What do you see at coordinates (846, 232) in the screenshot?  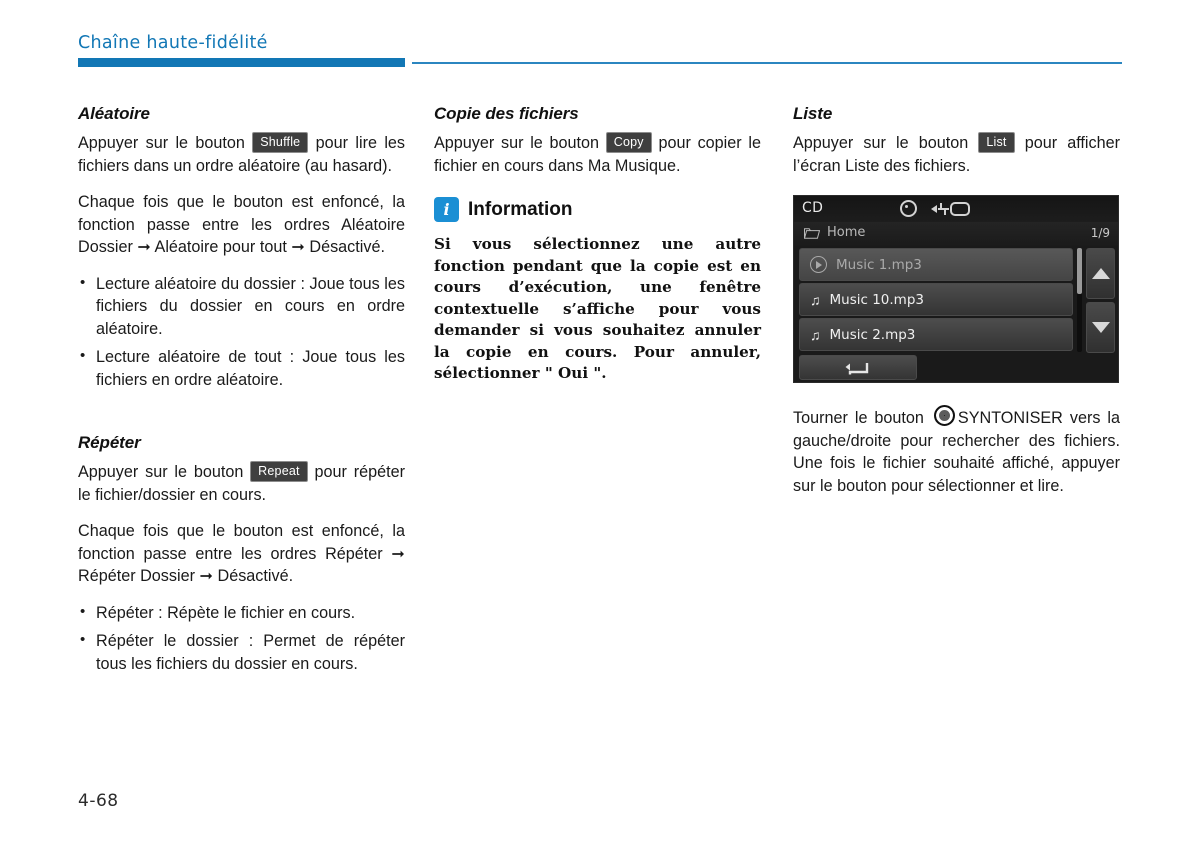 I see `screen-path-label: Home` at bounding box center [846, 232].